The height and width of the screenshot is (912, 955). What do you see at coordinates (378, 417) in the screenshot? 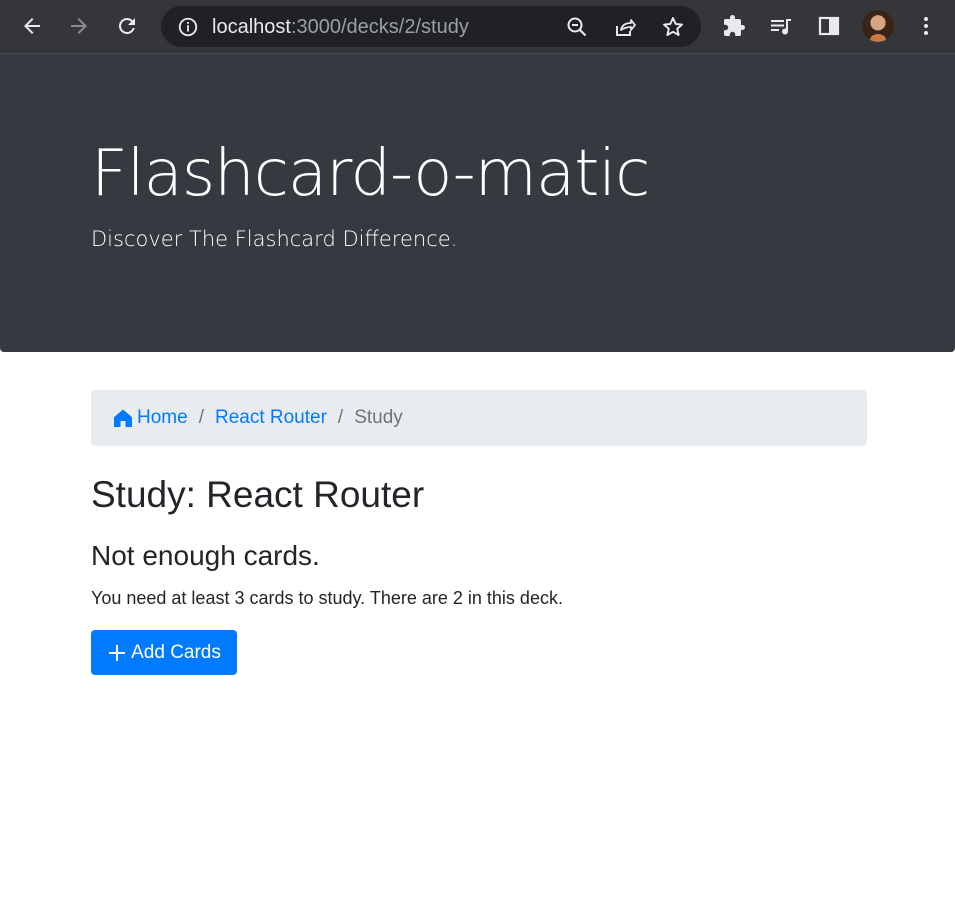
I see `breadcrumb-current: Study` at bounding box center [378, 417].